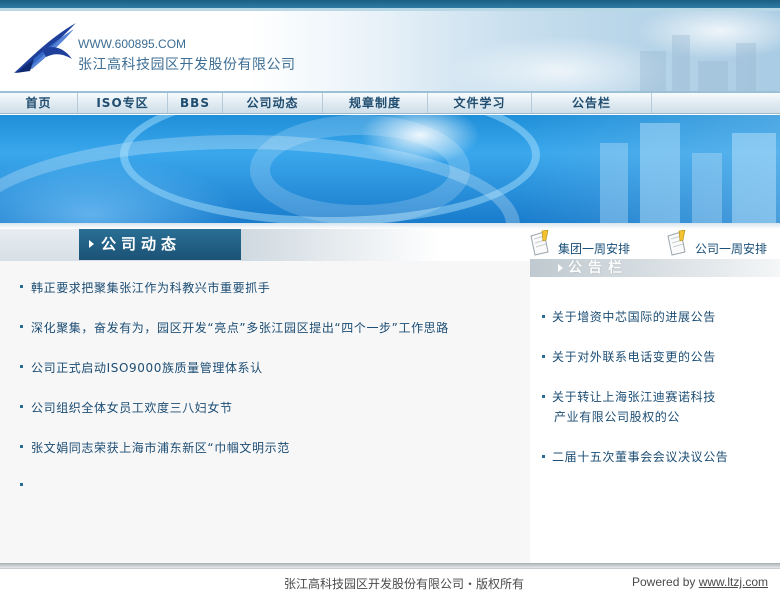 The width and height of the screenshot is (780, 600). I want to click on news-item, so click(25, 486).